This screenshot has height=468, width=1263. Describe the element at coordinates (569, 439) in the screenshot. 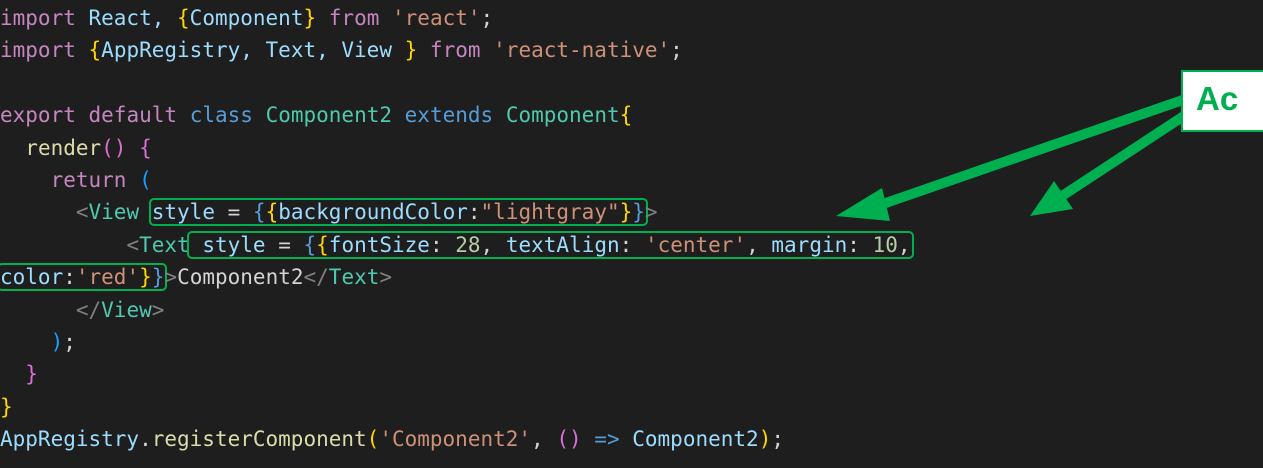

I see `code-token: ()` at that location.